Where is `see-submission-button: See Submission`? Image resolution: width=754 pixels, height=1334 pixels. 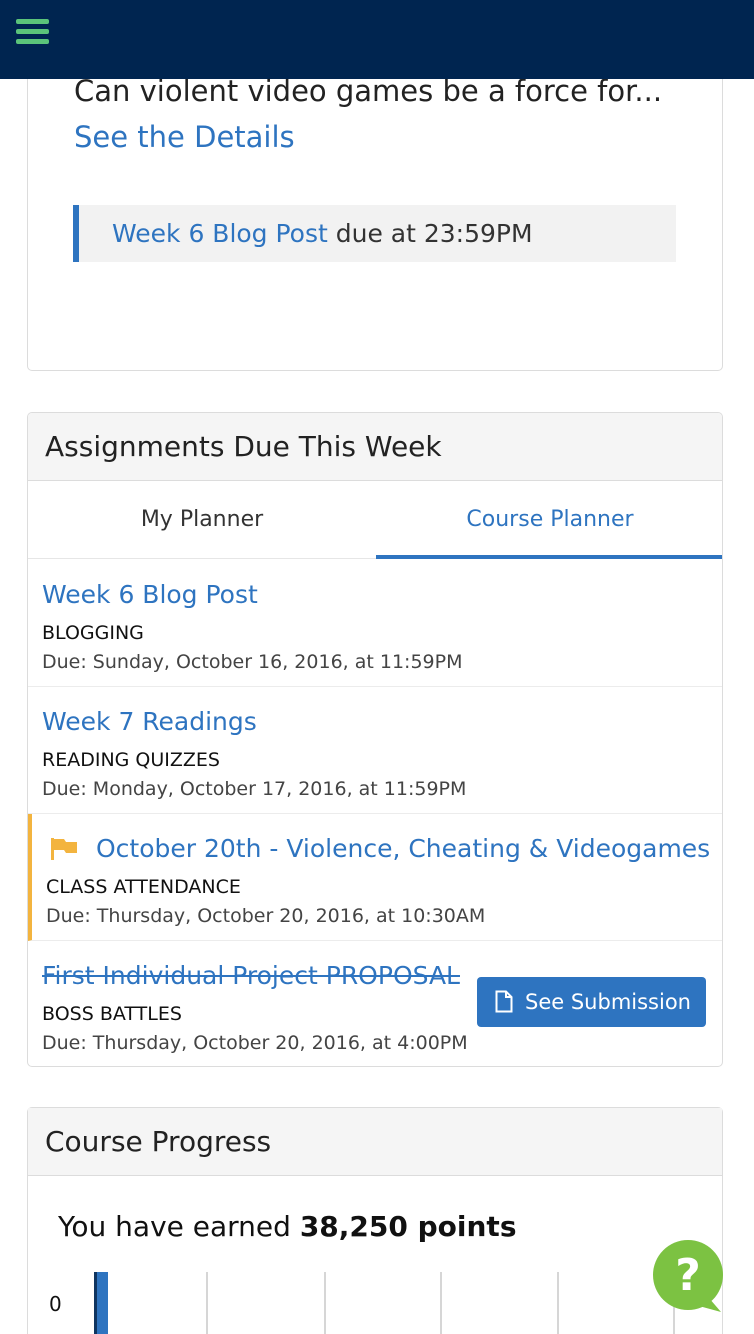 see-submission-button: See Submission is located at coordinates (591, 1002).